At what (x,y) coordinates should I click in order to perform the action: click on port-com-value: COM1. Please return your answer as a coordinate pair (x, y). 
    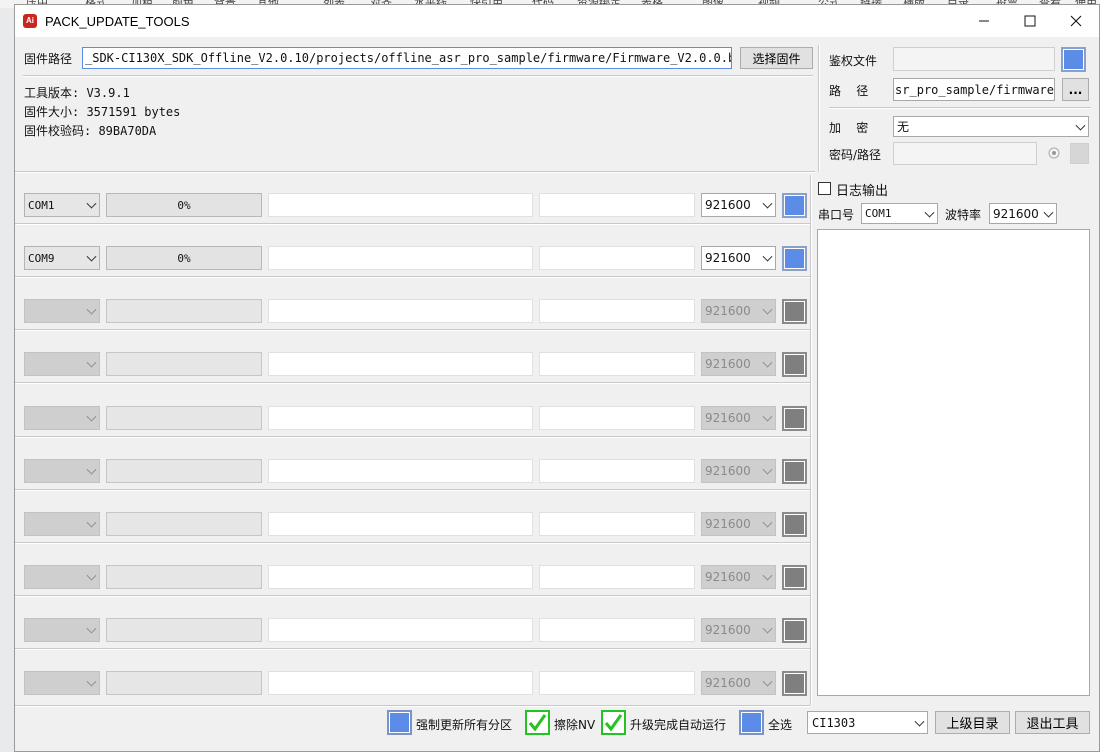
    Looking at the image, I should click on (41, 205).